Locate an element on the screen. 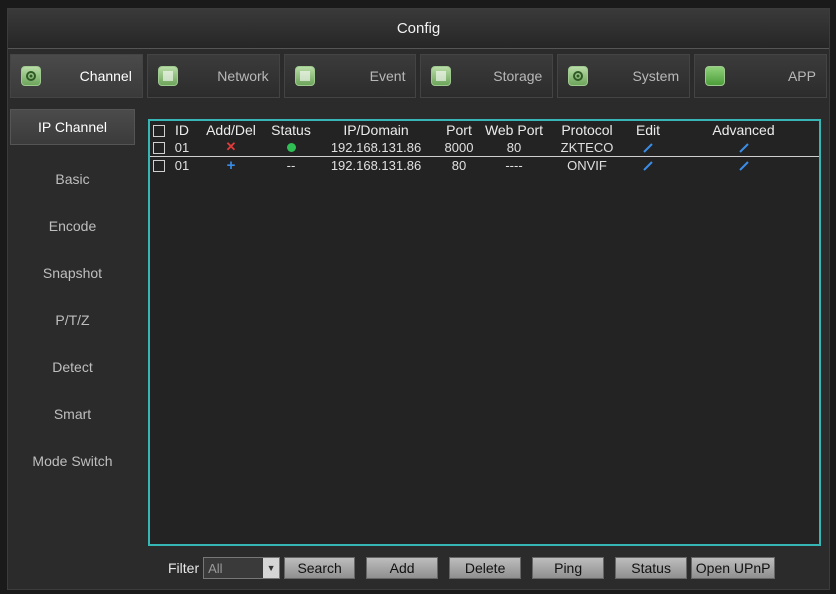 This screenshot has height=594, width=836. filter-value: All is located at coordinates (215, 568).